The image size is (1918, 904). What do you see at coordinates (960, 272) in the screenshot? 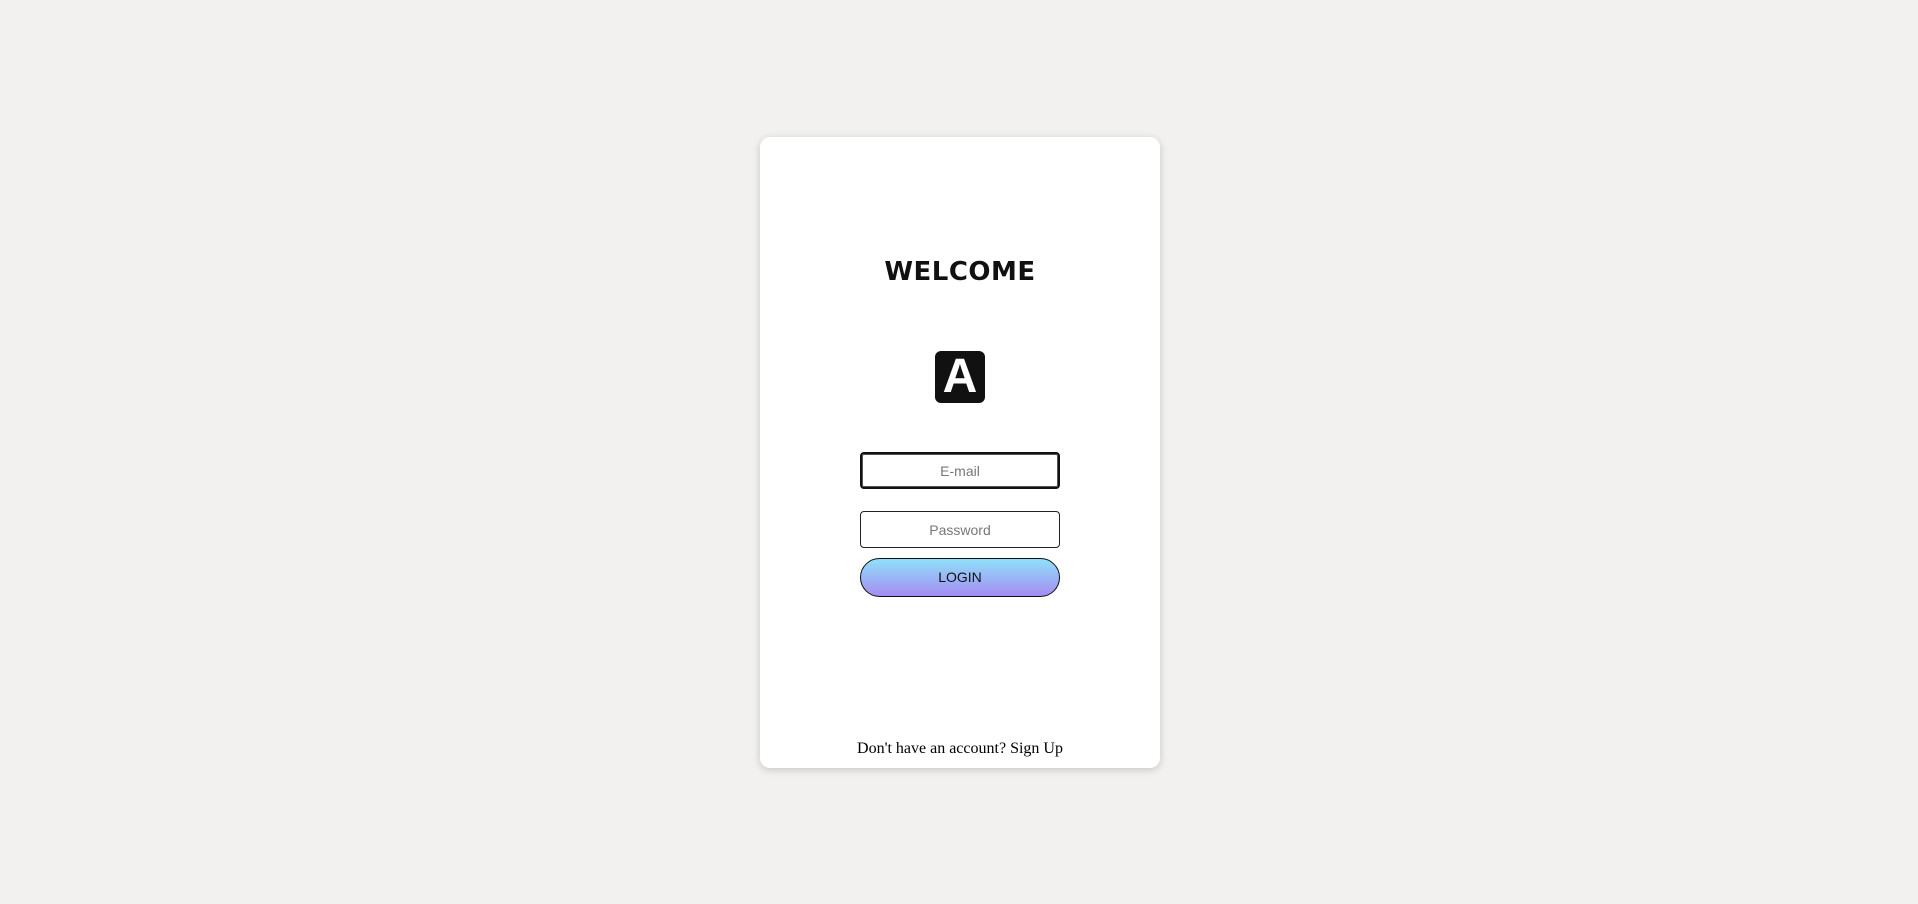
I see `welcome-title: WELCOME` at bounding box center [960, 272].